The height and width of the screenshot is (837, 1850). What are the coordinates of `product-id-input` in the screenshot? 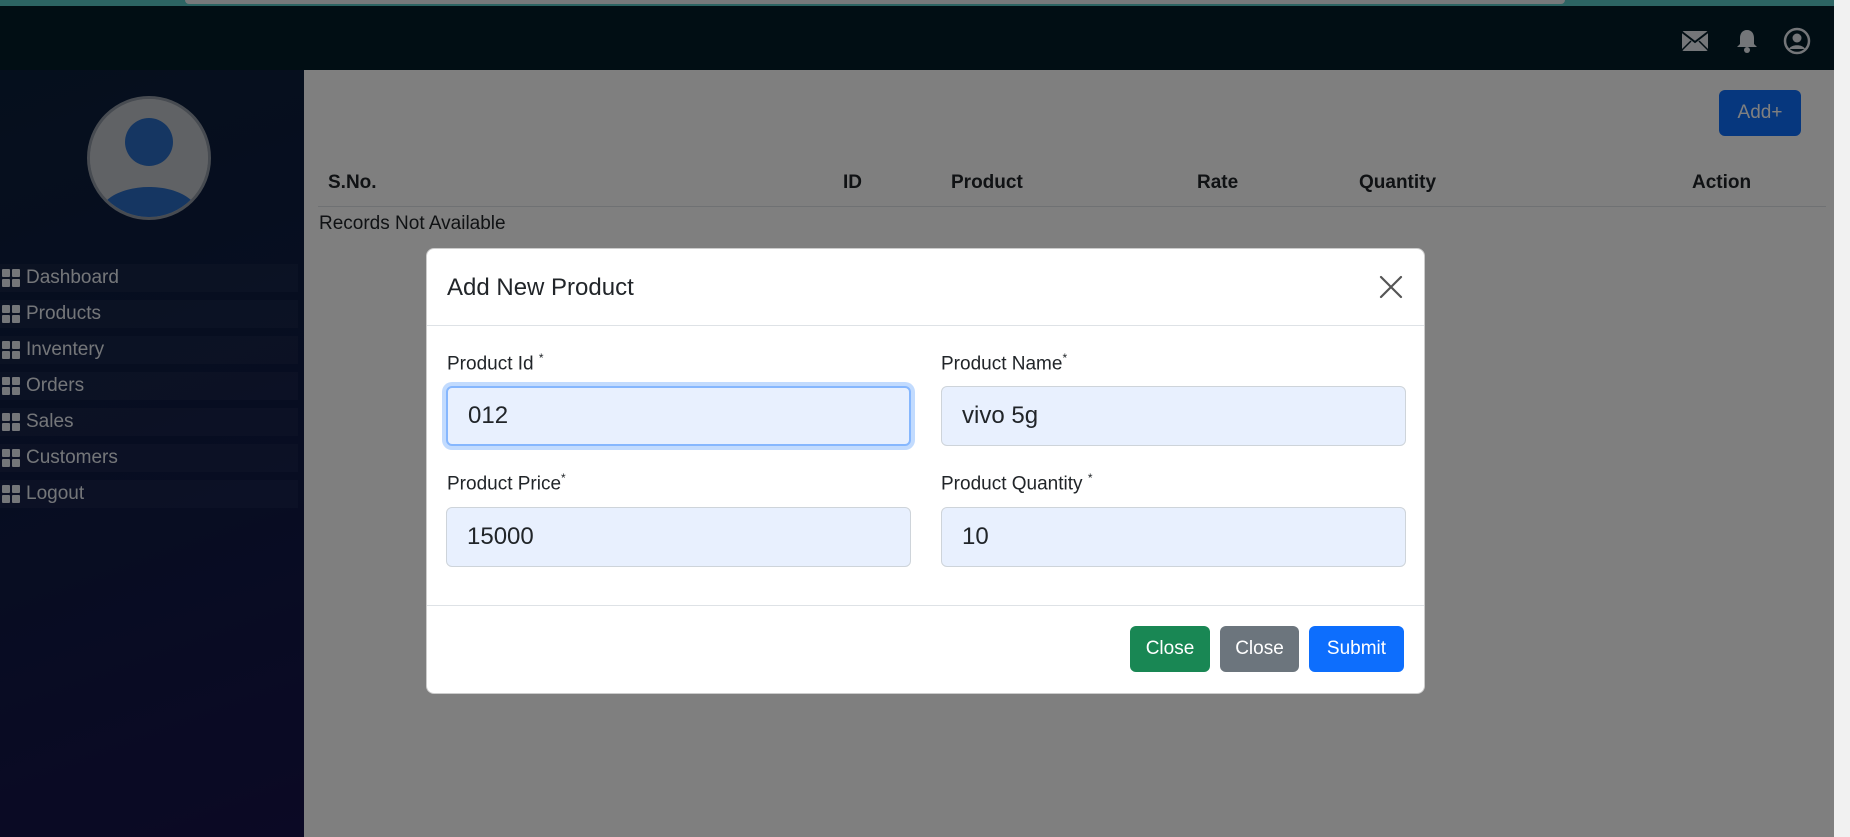 It's located at (678, 416).